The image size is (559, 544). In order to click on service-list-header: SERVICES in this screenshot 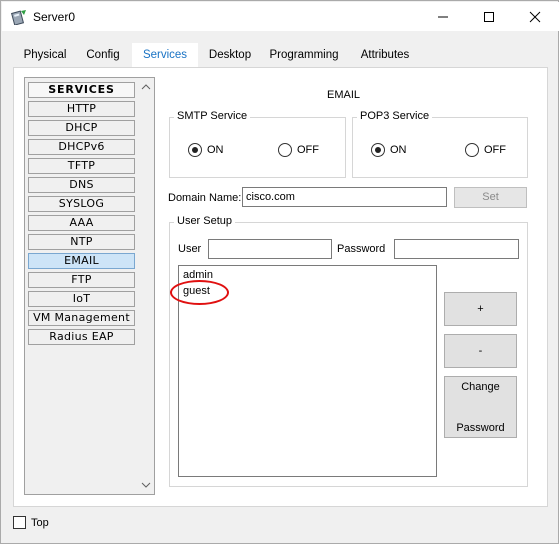, I will do `click(81, 90)`.